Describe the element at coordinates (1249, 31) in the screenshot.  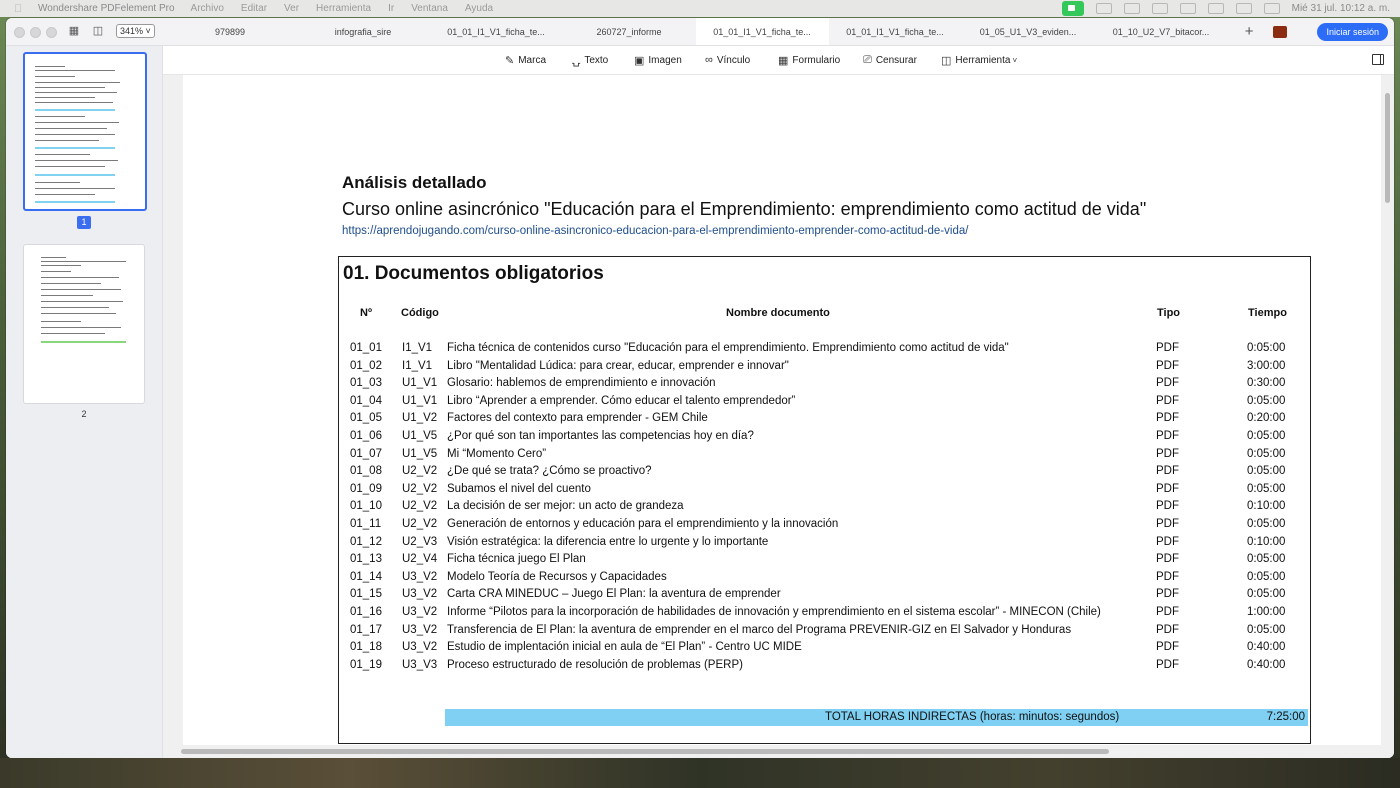
I see `new-tab-button: +` at that location.